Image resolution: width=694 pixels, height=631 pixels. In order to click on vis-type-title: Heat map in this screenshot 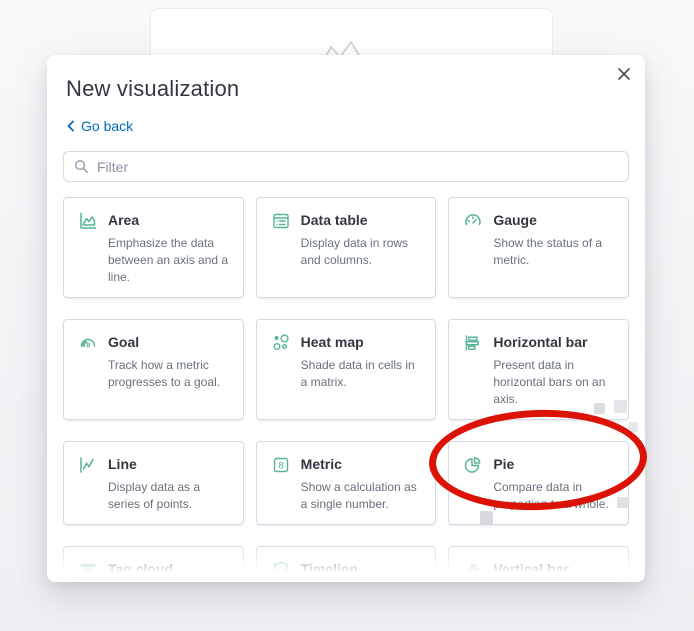, I will do `click(332, 342)`.